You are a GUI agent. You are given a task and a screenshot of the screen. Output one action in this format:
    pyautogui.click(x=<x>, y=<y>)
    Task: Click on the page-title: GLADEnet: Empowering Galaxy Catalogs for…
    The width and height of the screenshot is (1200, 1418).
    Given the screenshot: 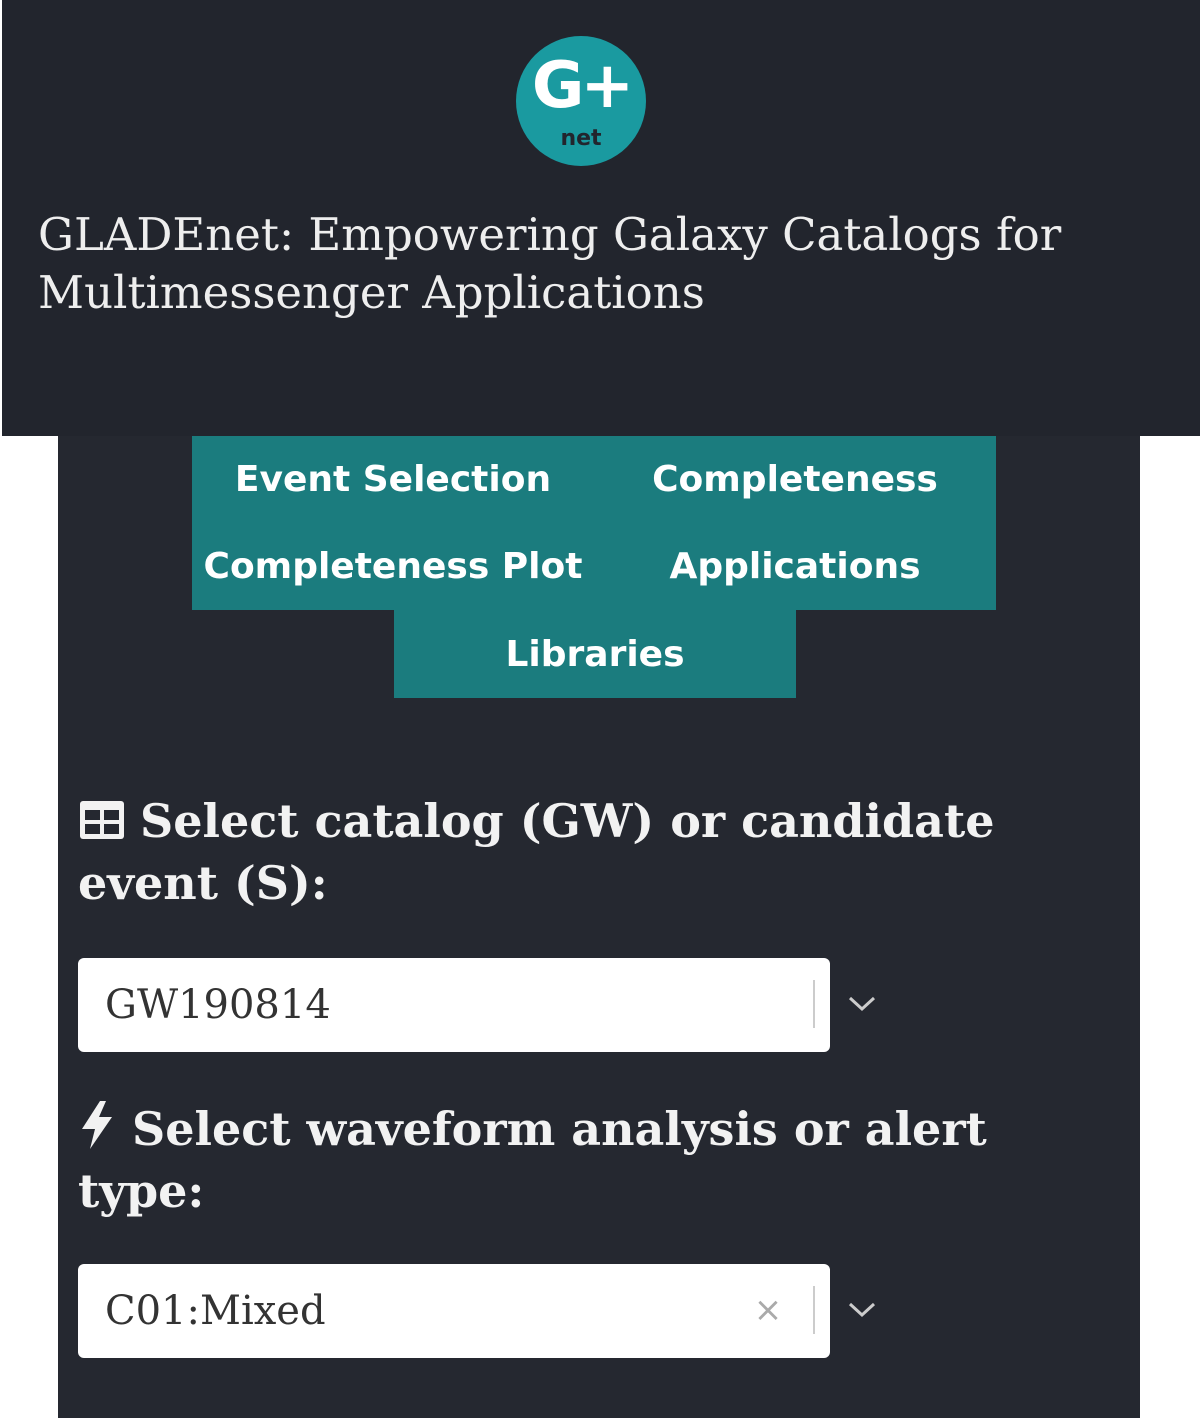 What is the action you would take?
    pyautogui.click(x=550, y=263)
    